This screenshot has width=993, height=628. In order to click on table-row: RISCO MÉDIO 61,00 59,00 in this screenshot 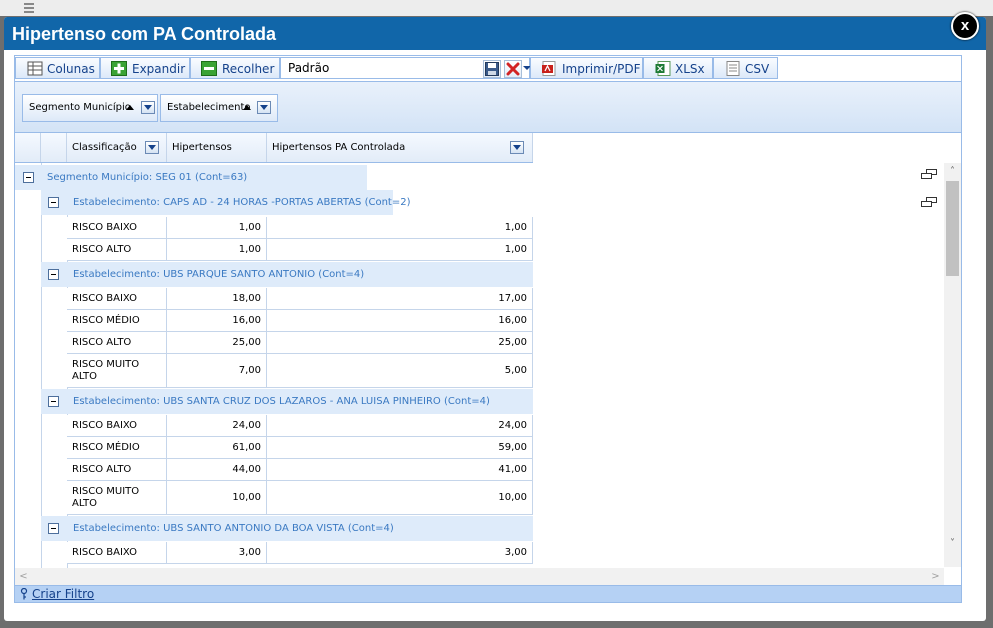, I will do `click(300, 448)`.